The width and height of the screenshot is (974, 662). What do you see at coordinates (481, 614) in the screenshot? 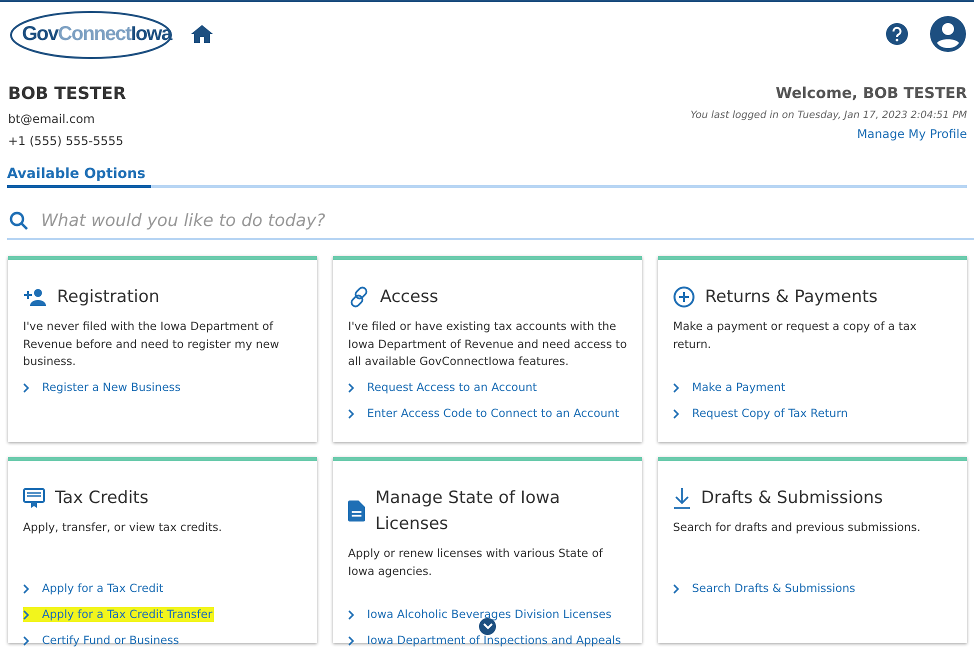
I see `option-link: Iowa Alcoholic Beverages Division Licenses` at bounding box center [481, 614].